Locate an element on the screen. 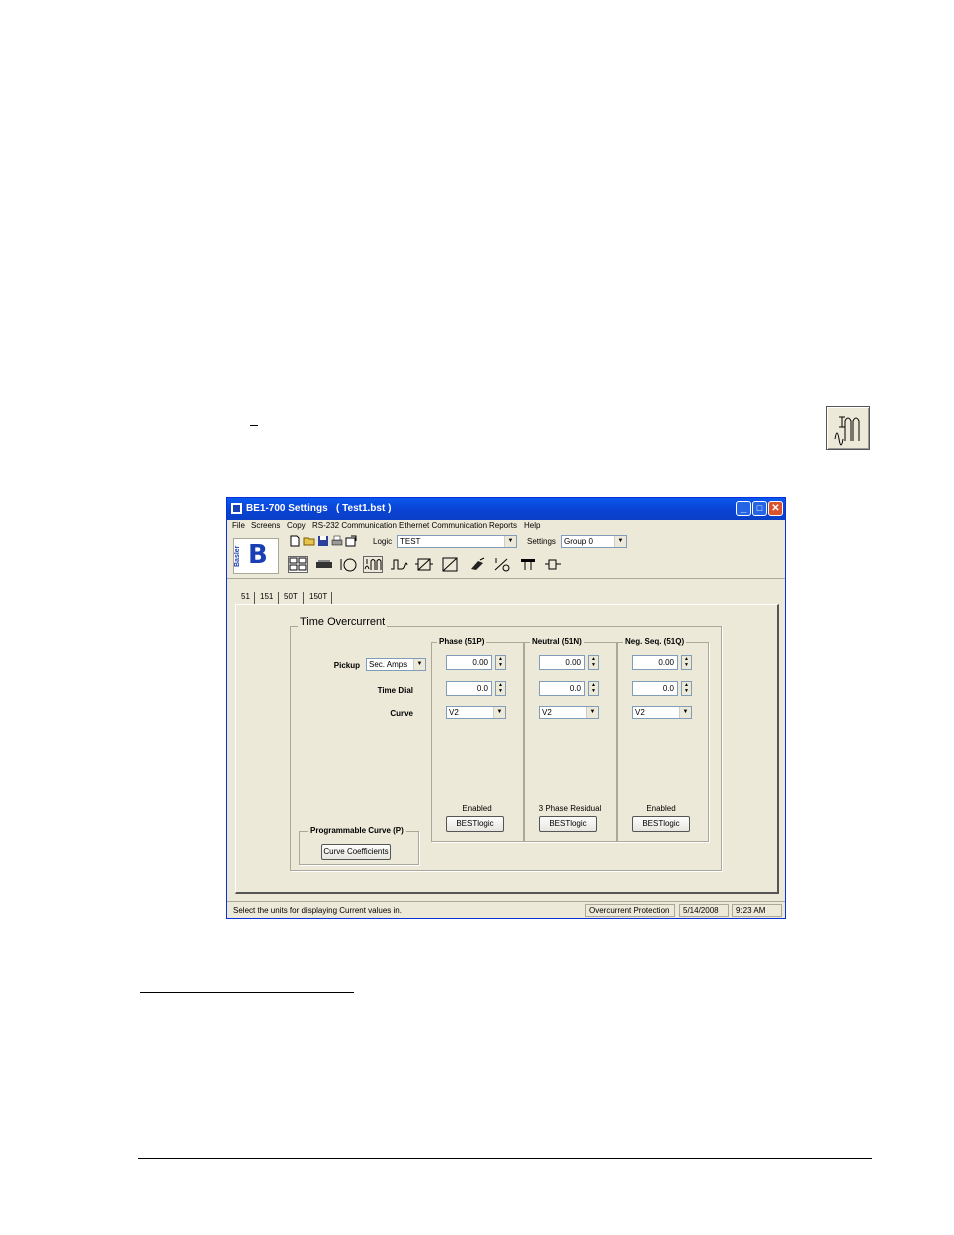  phase-curve-select: V2 ▼ is located at coordinates (476, 712).